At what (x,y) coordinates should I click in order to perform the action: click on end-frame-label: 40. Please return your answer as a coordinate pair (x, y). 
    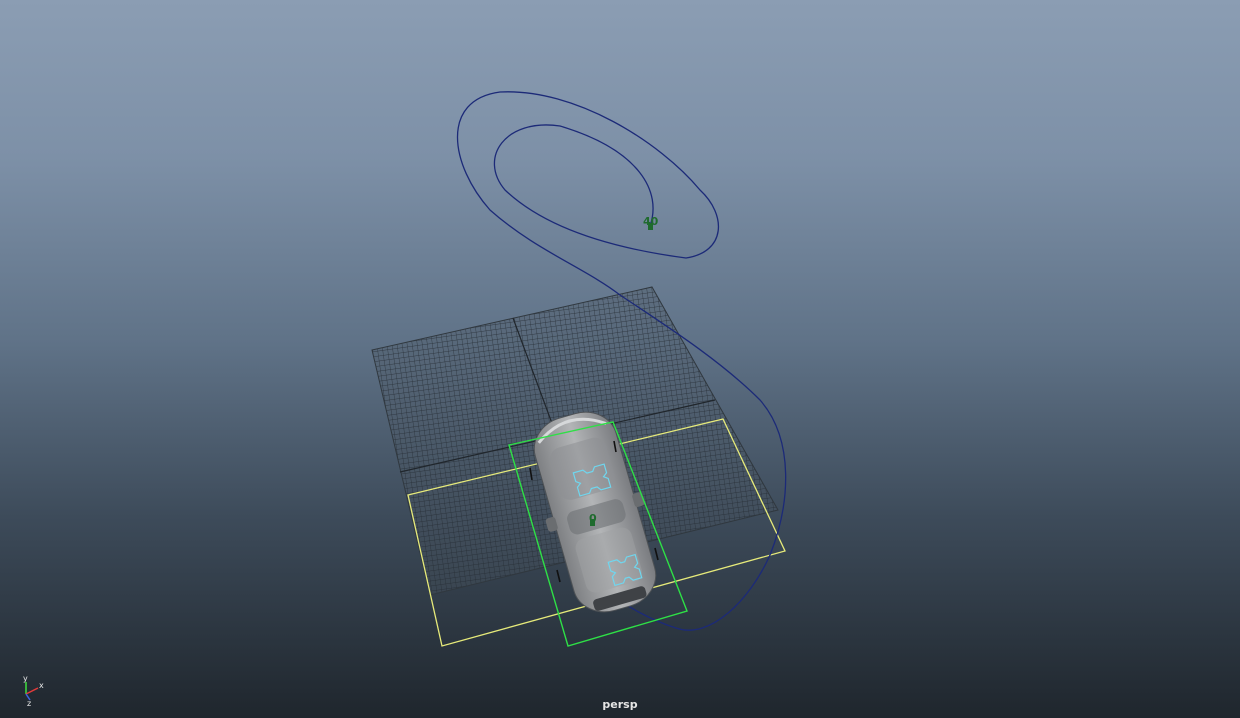
    Looking at the image, I should click on (651, 221).